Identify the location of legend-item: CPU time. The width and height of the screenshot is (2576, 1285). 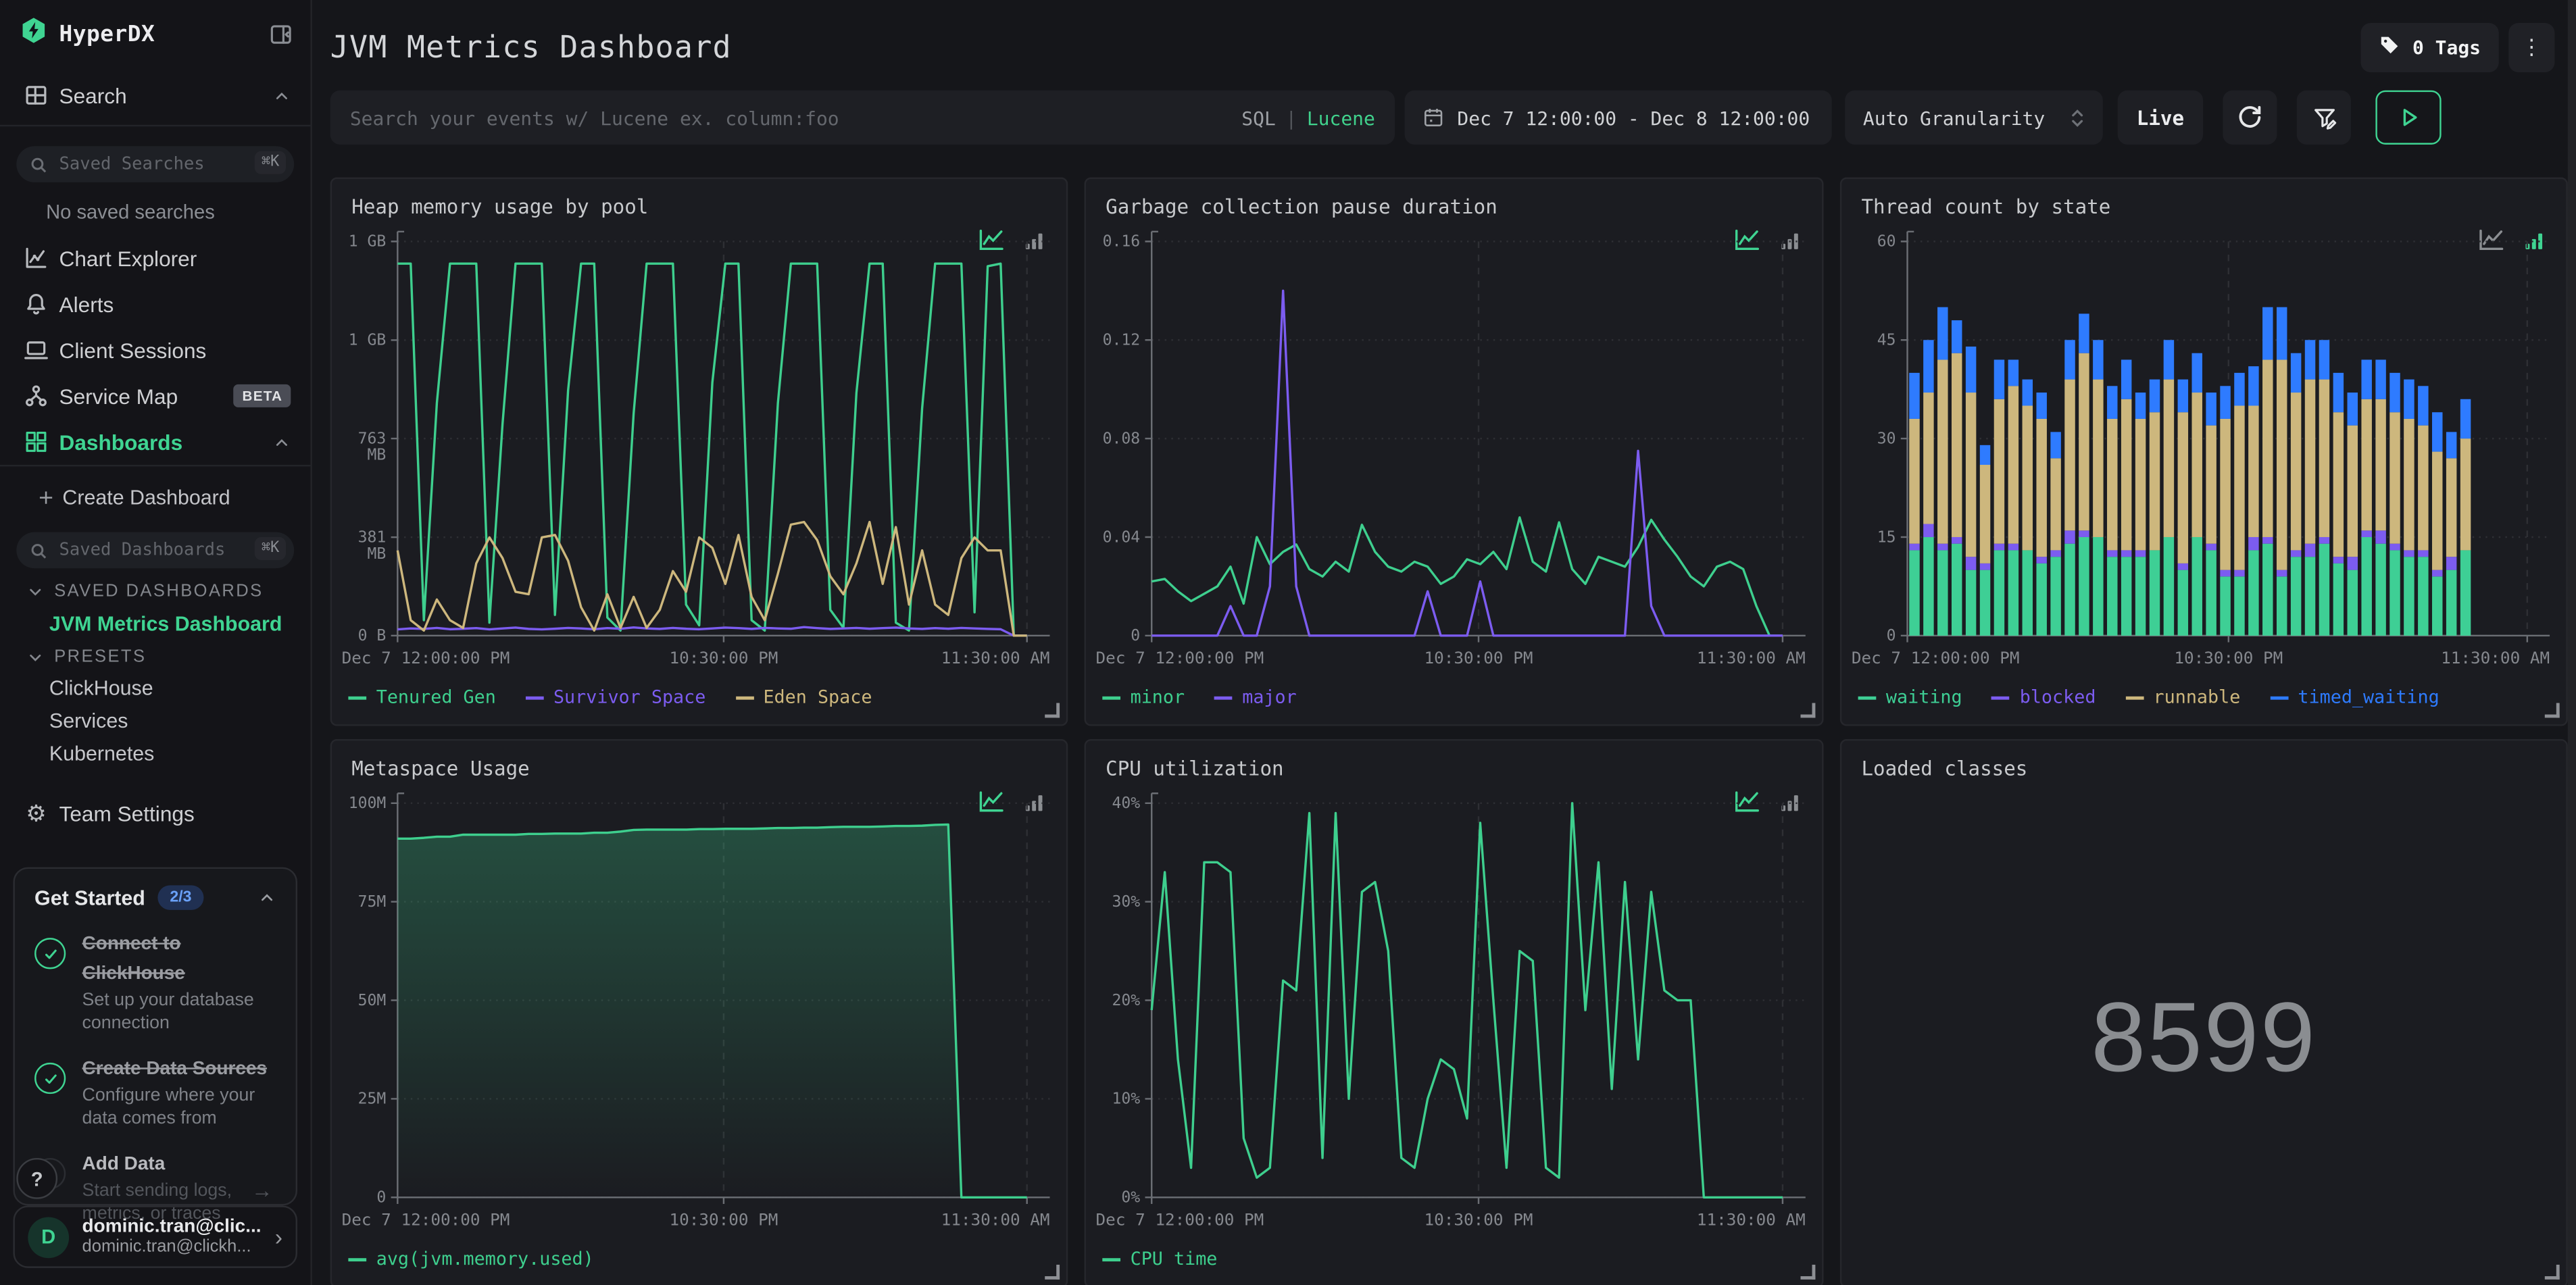
(1160, 1259).